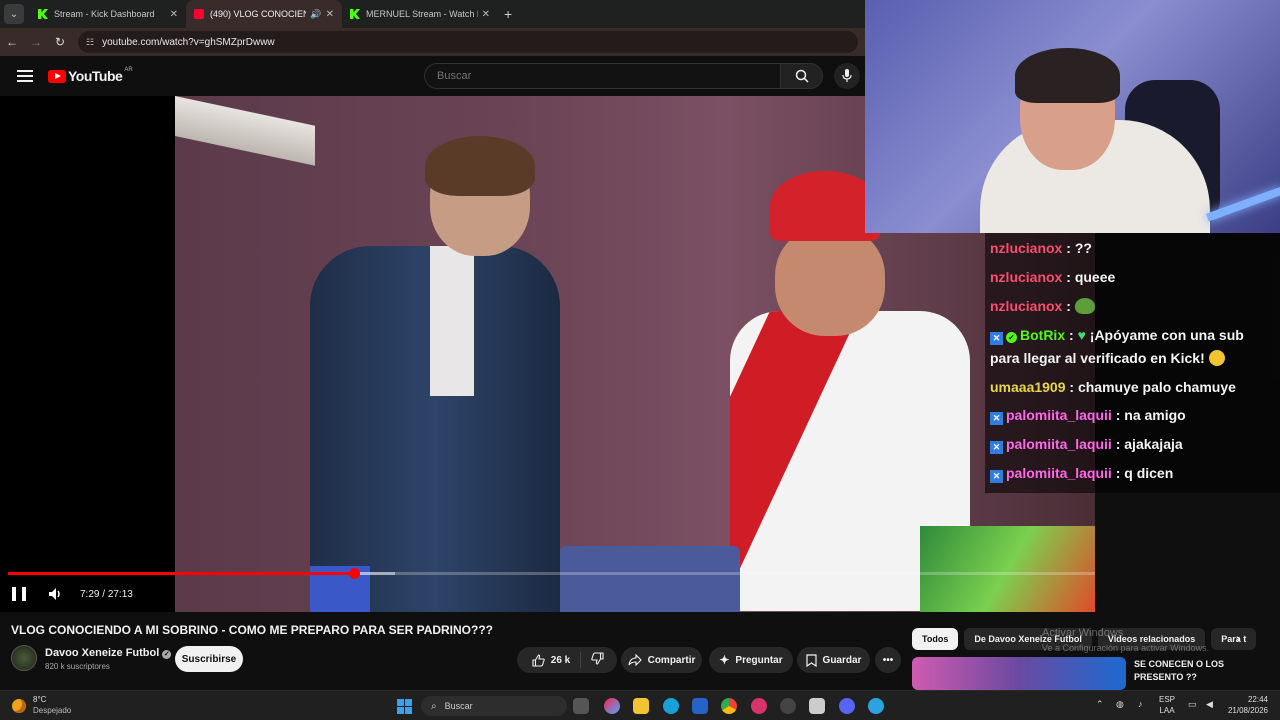  I want to click on person-in-suit, so click(430, 374).